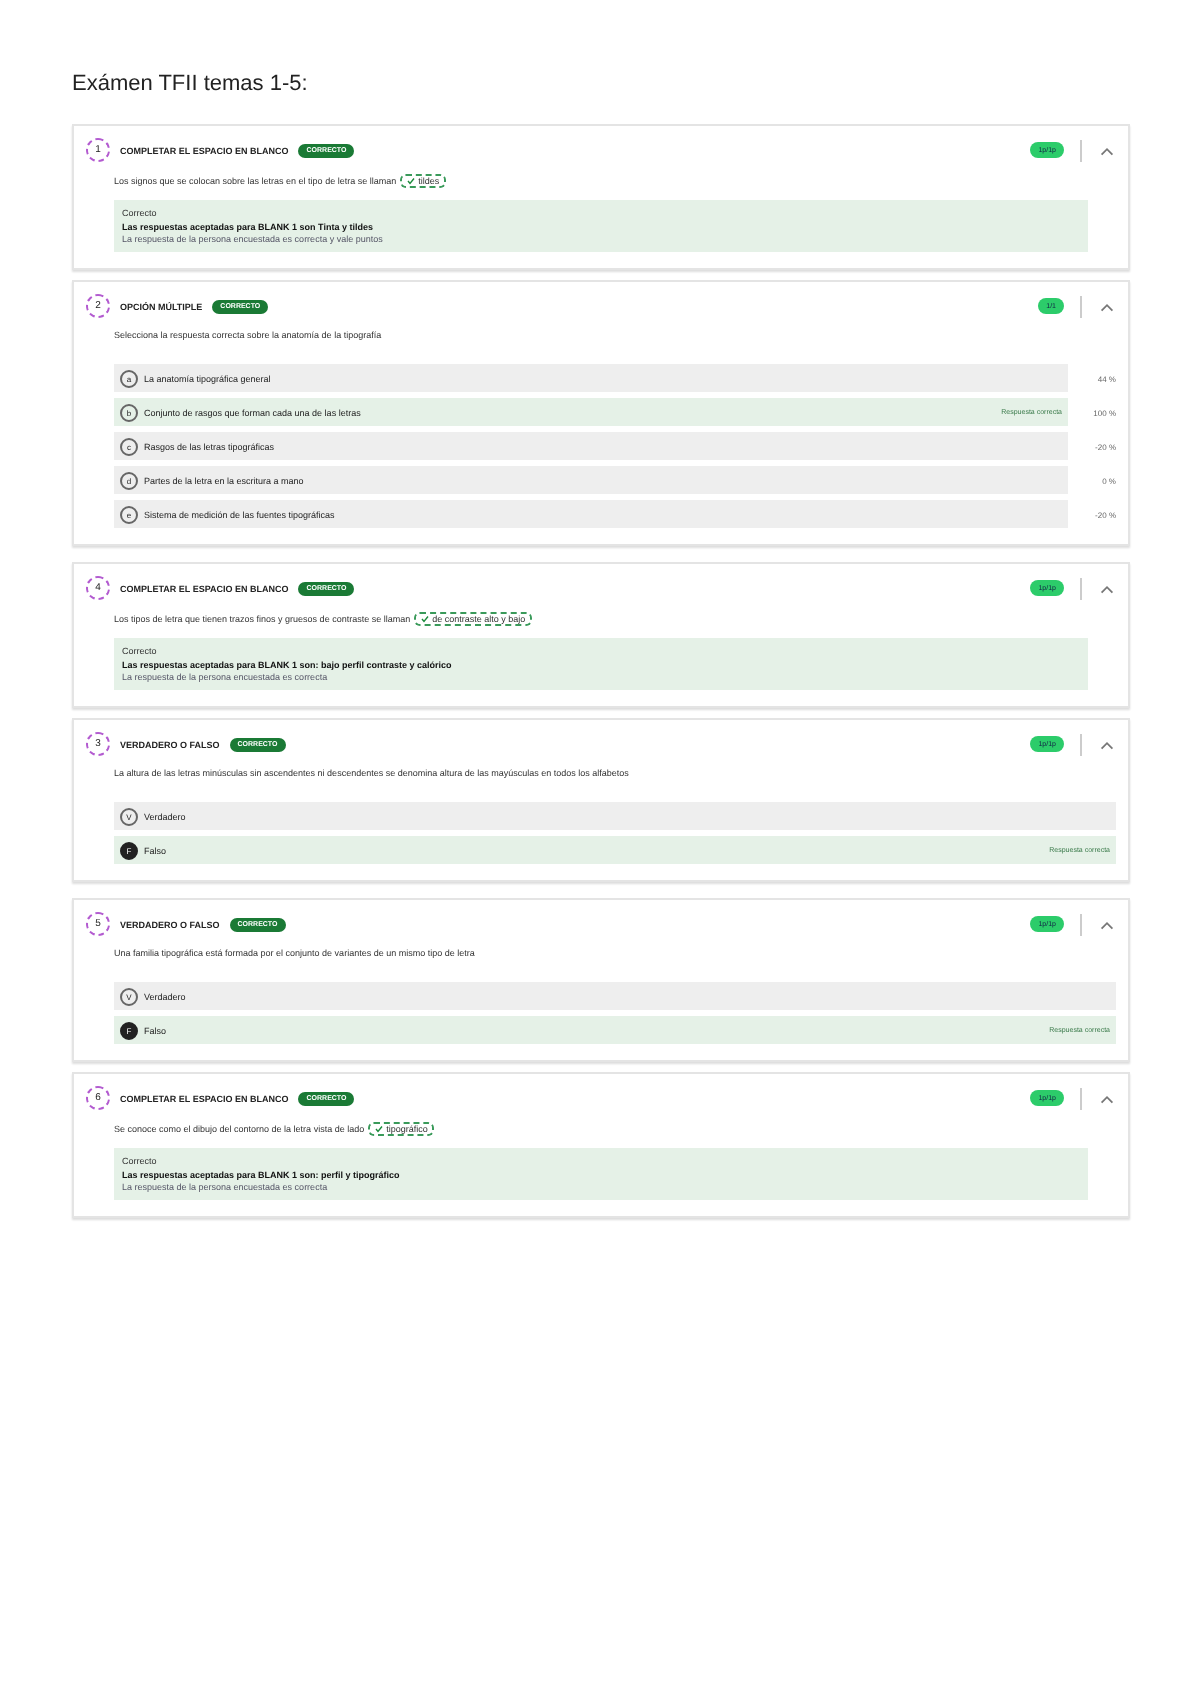 Image resolution: width=1198 pixels, height=1696 pixels. I want to click on page-title: Exámen TFII temas 1-5:, so click(191, 84).